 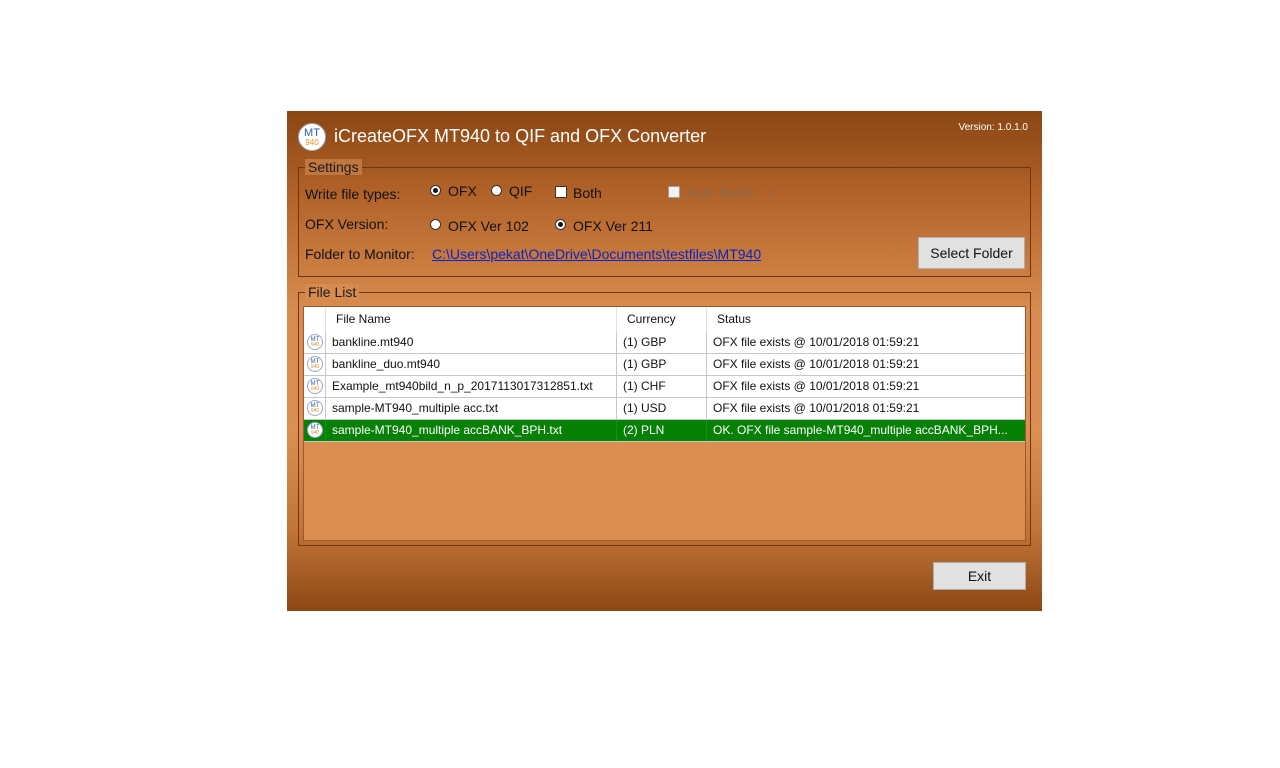 I want to click on ofx-version-label: OFX Version:, so click(x=347, y=224).